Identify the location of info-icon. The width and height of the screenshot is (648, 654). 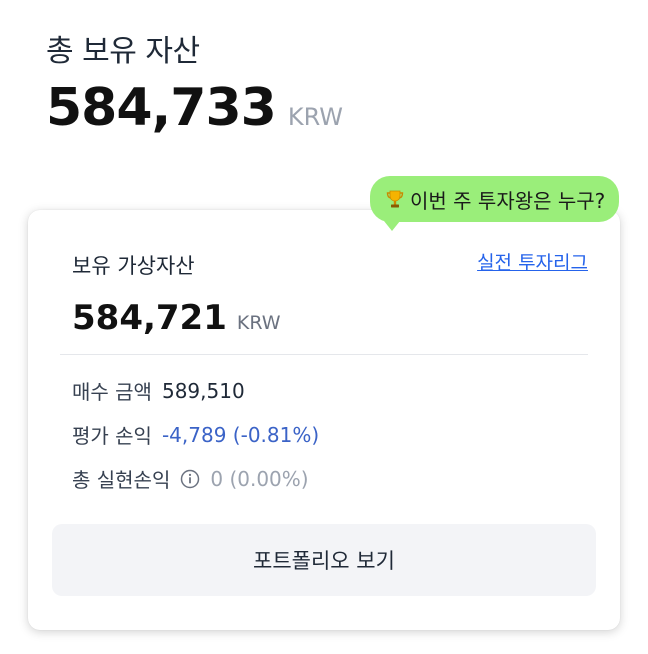
(190, 479).